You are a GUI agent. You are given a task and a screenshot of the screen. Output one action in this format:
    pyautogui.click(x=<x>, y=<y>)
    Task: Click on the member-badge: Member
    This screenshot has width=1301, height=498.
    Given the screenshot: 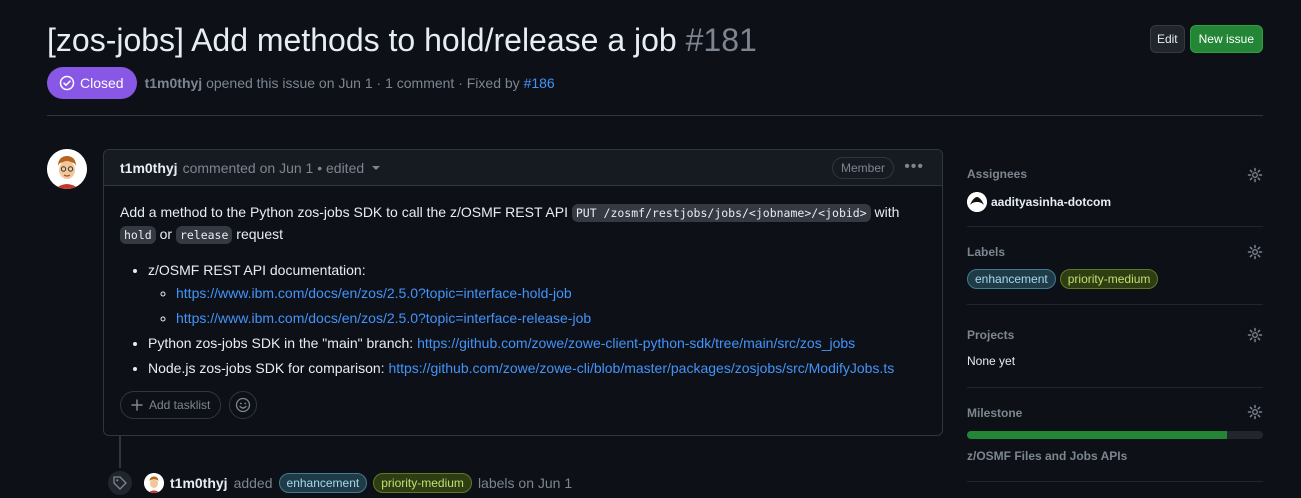 What is the action you would take?
    pyautogui.click(x=862, y=168)
    